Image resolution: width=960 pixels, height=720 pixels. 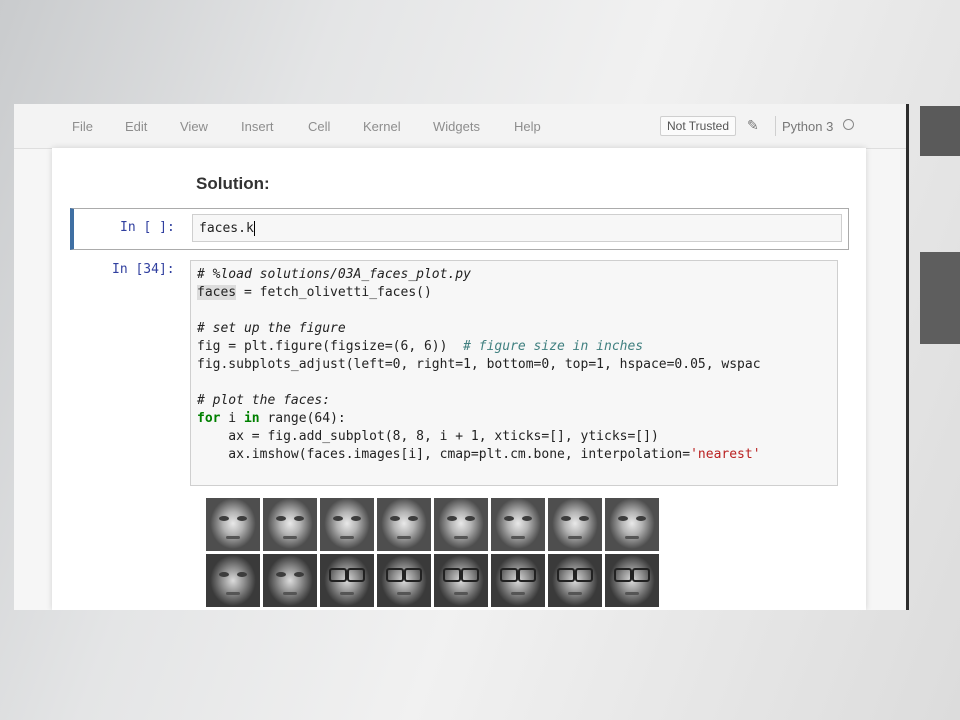 I want to click on menu-file: File, so click(x=82, y=126).